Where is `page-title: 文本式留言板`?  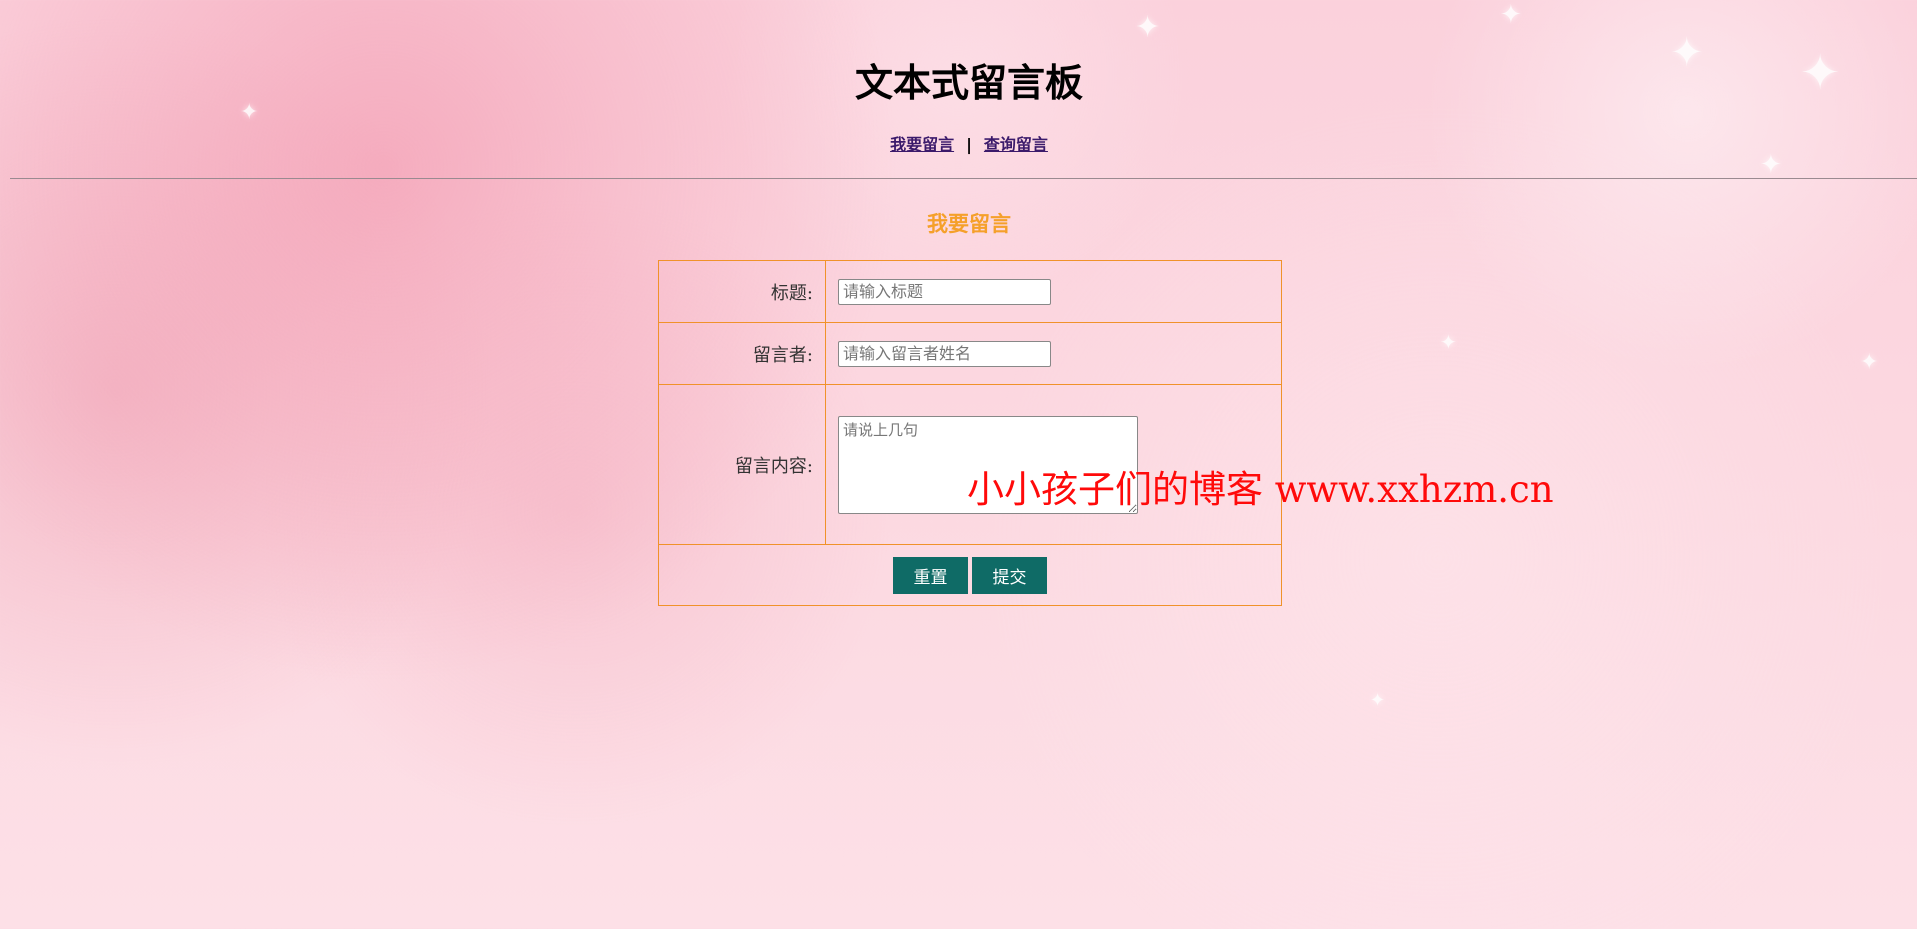 page-title: 文本式留言板 is located at coordinates (968, 83).